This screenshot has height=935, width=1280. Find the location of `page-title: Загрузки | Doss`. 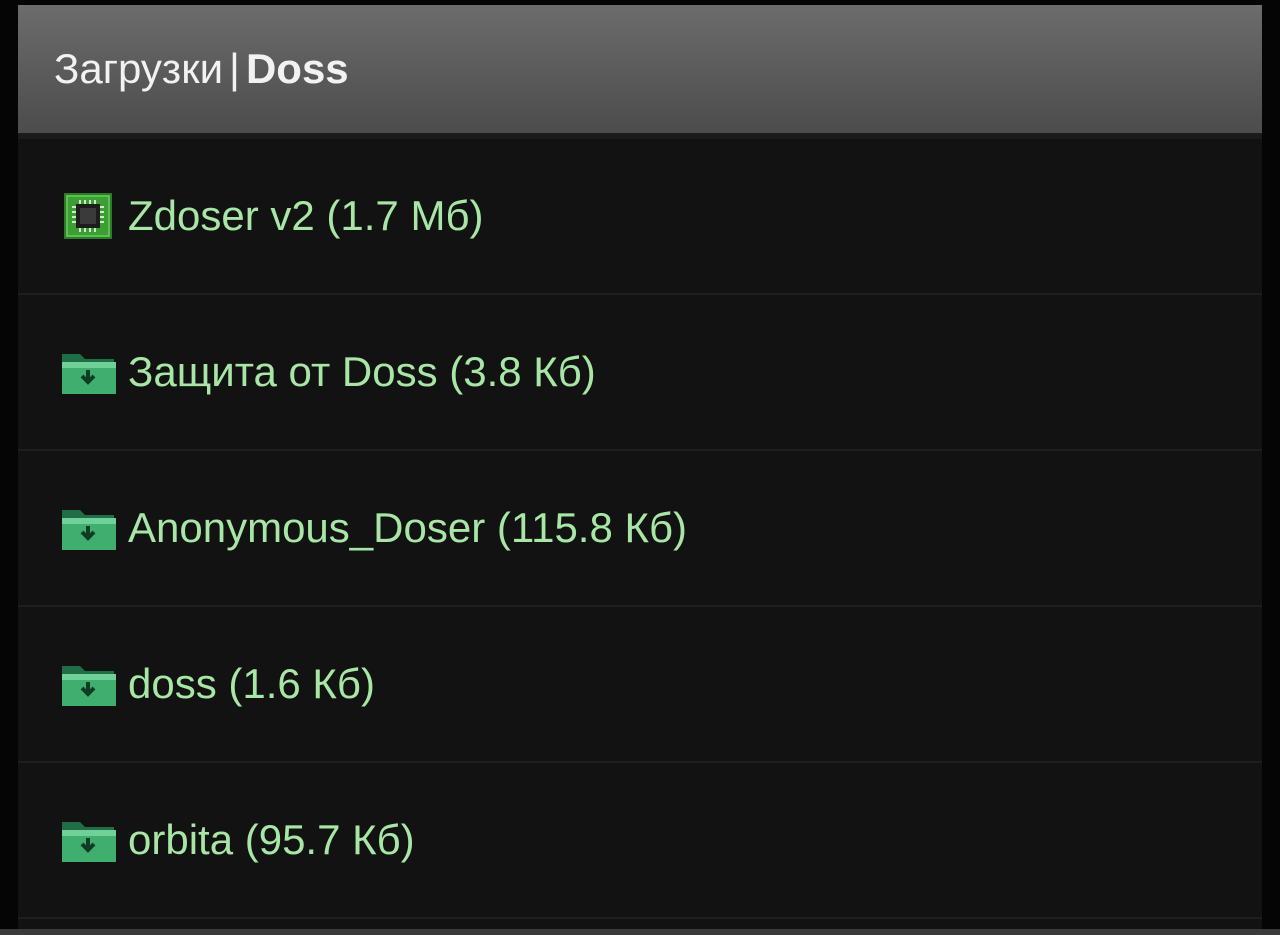

page-title: Загрузки | Doss is located at coordinates (201, 69).